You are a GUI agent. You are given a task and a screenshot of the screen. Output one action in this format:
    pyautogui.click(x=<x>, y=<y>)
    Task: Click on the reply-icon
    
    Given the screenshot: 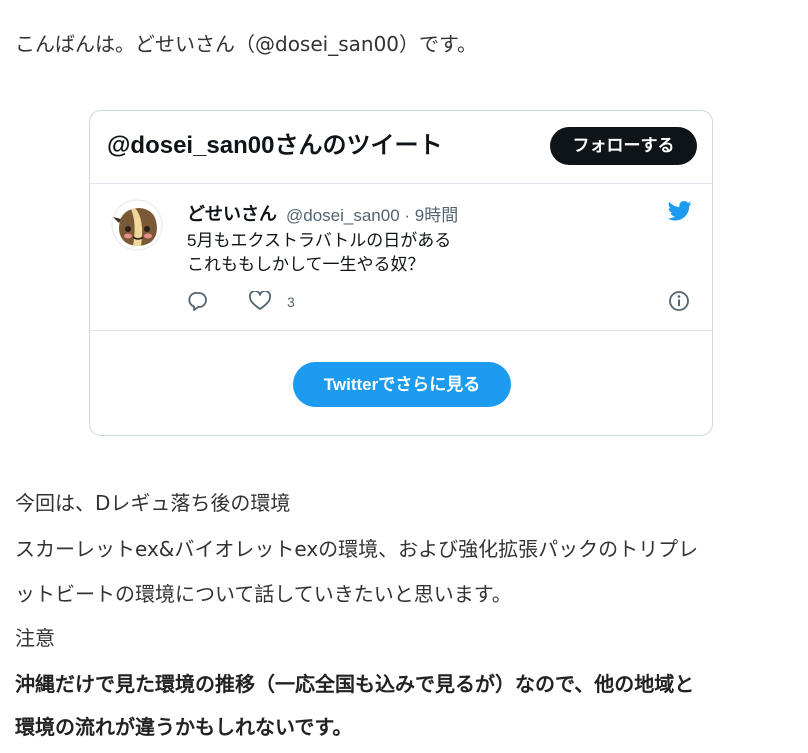 What is the action you would take?
    pyautogui.click(x=197, y=301)
    